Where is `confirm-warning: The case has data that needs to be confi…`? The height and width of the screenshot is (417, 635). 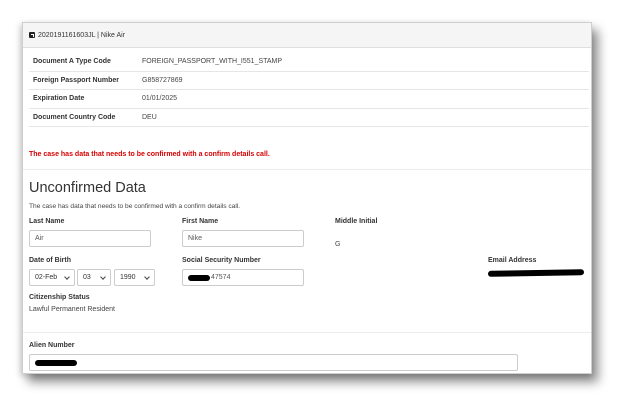
confirm-warning: The case has data that needs to be confi… is located at coordinates (149, 154).